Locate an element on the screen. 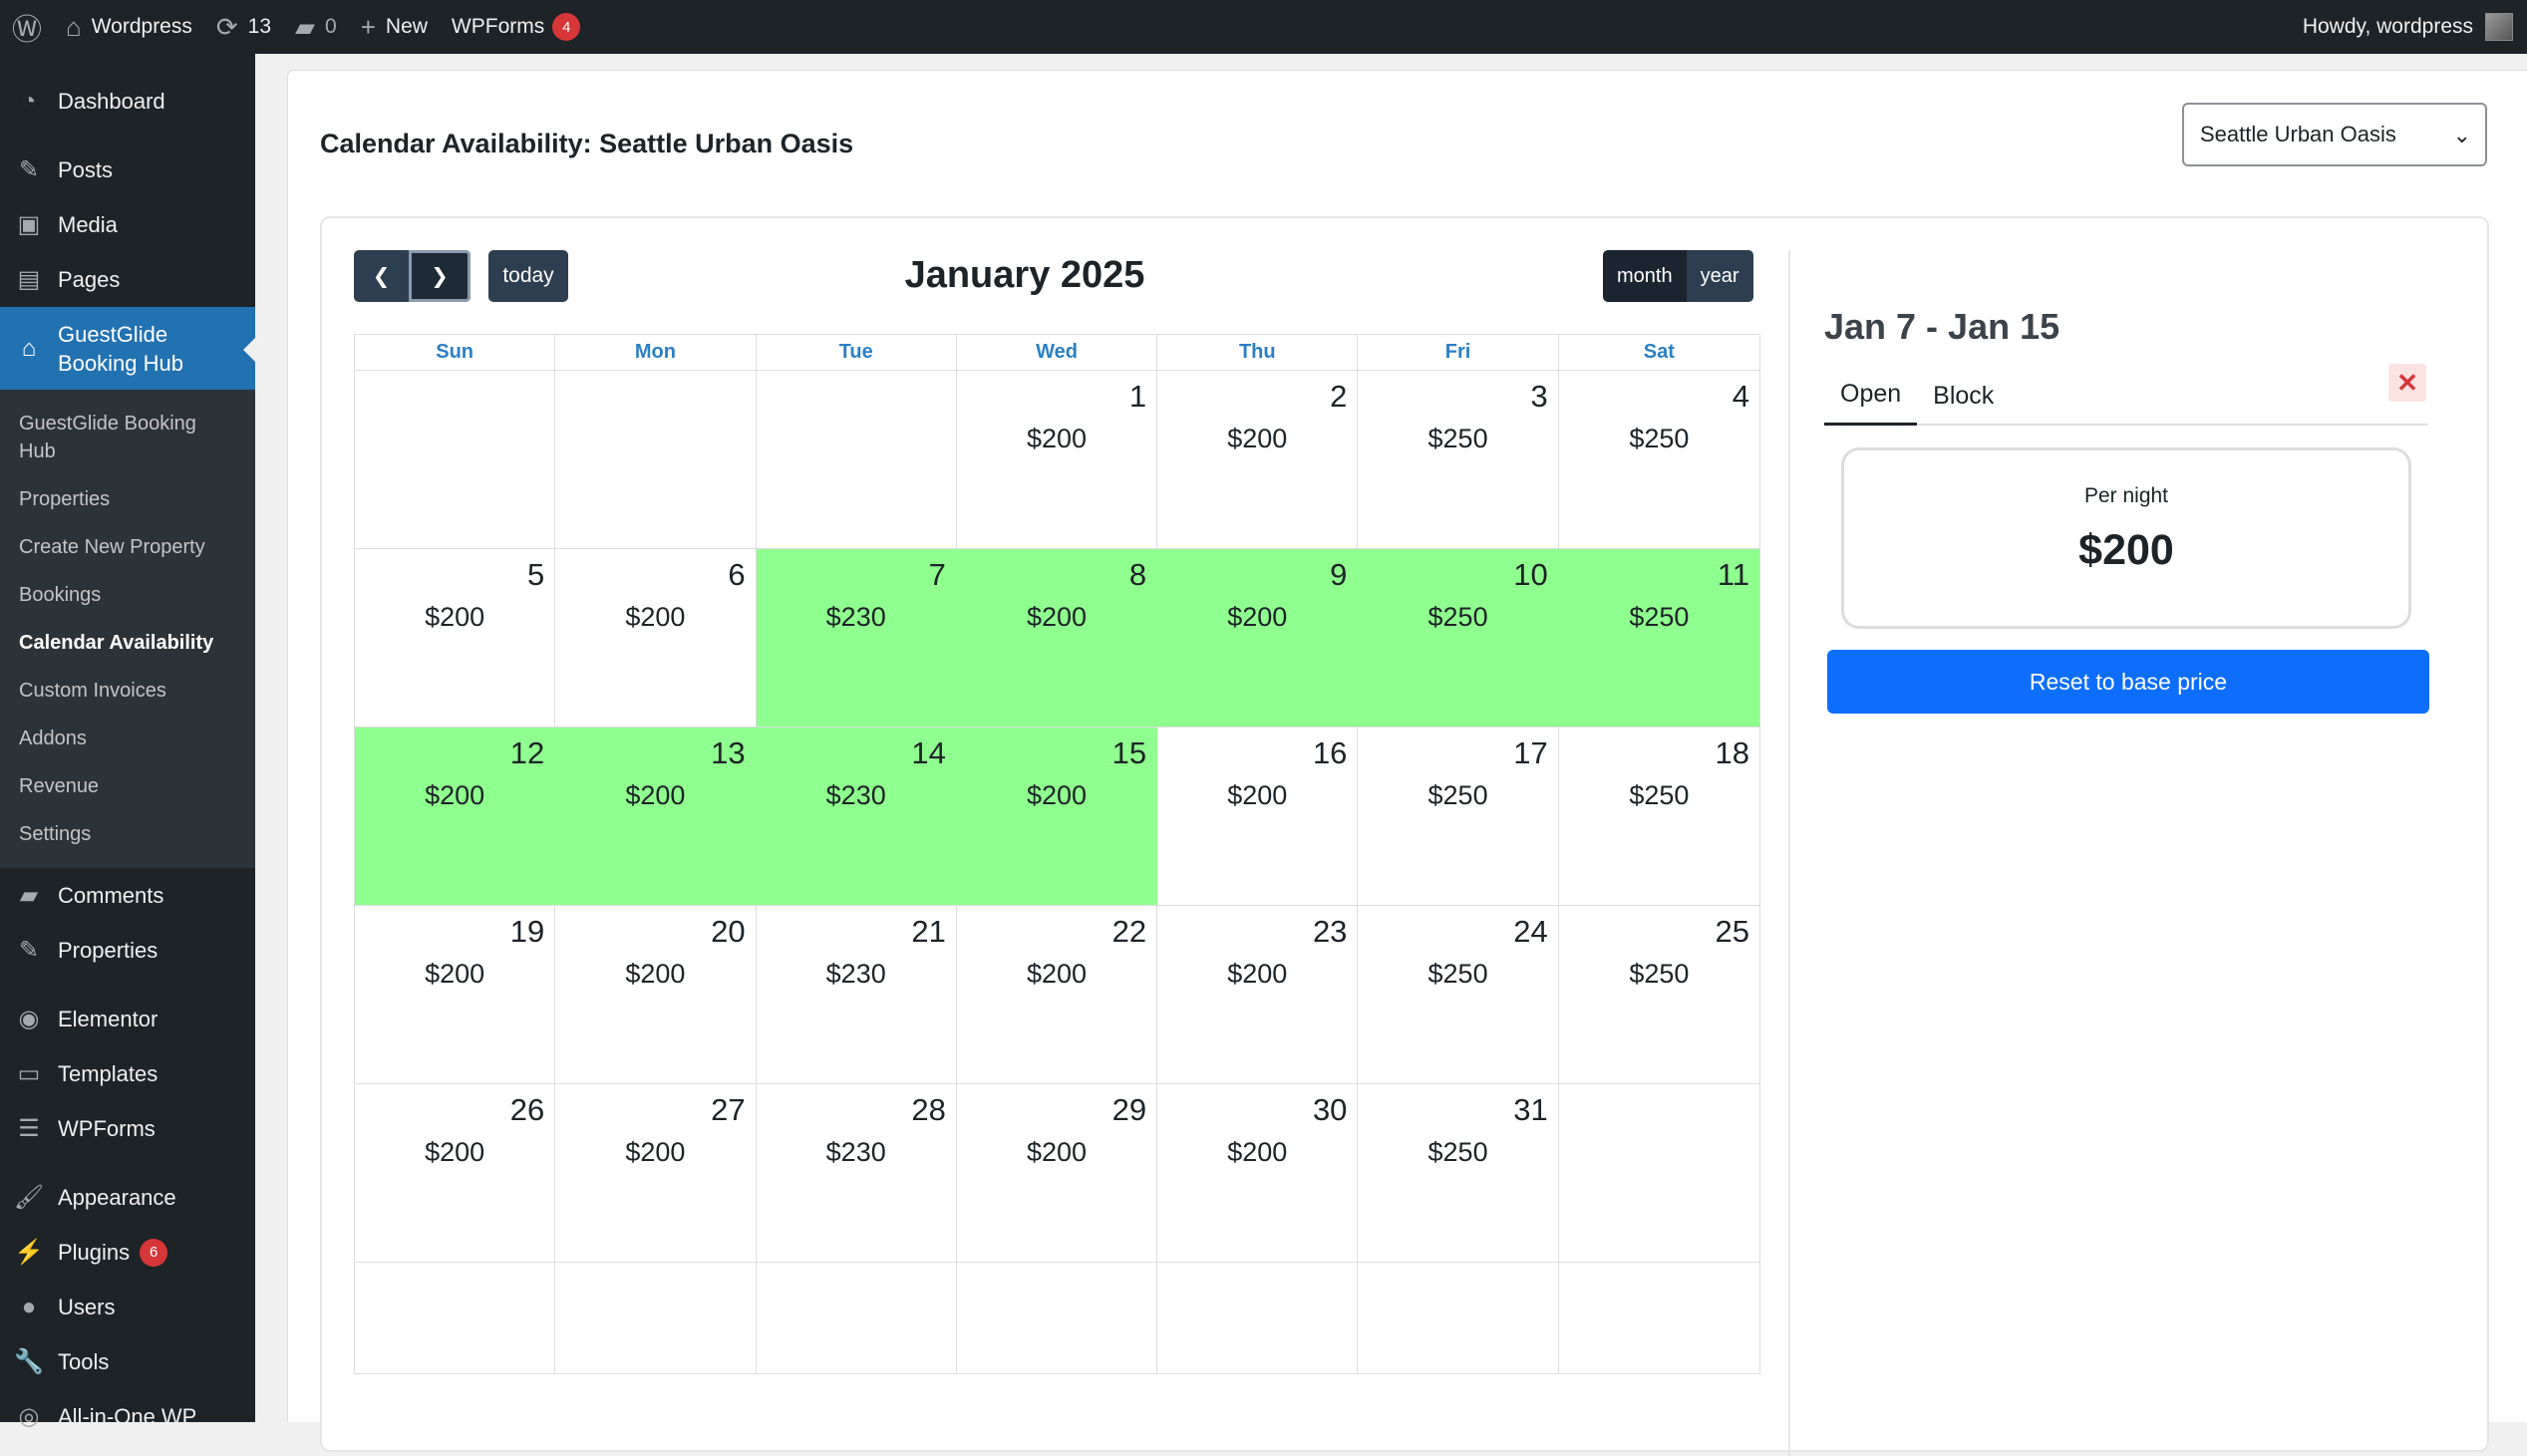 This screenshot has height=1456, width=2527. menu-templates: ▭ Templates is located at coordinates (127, 1073).